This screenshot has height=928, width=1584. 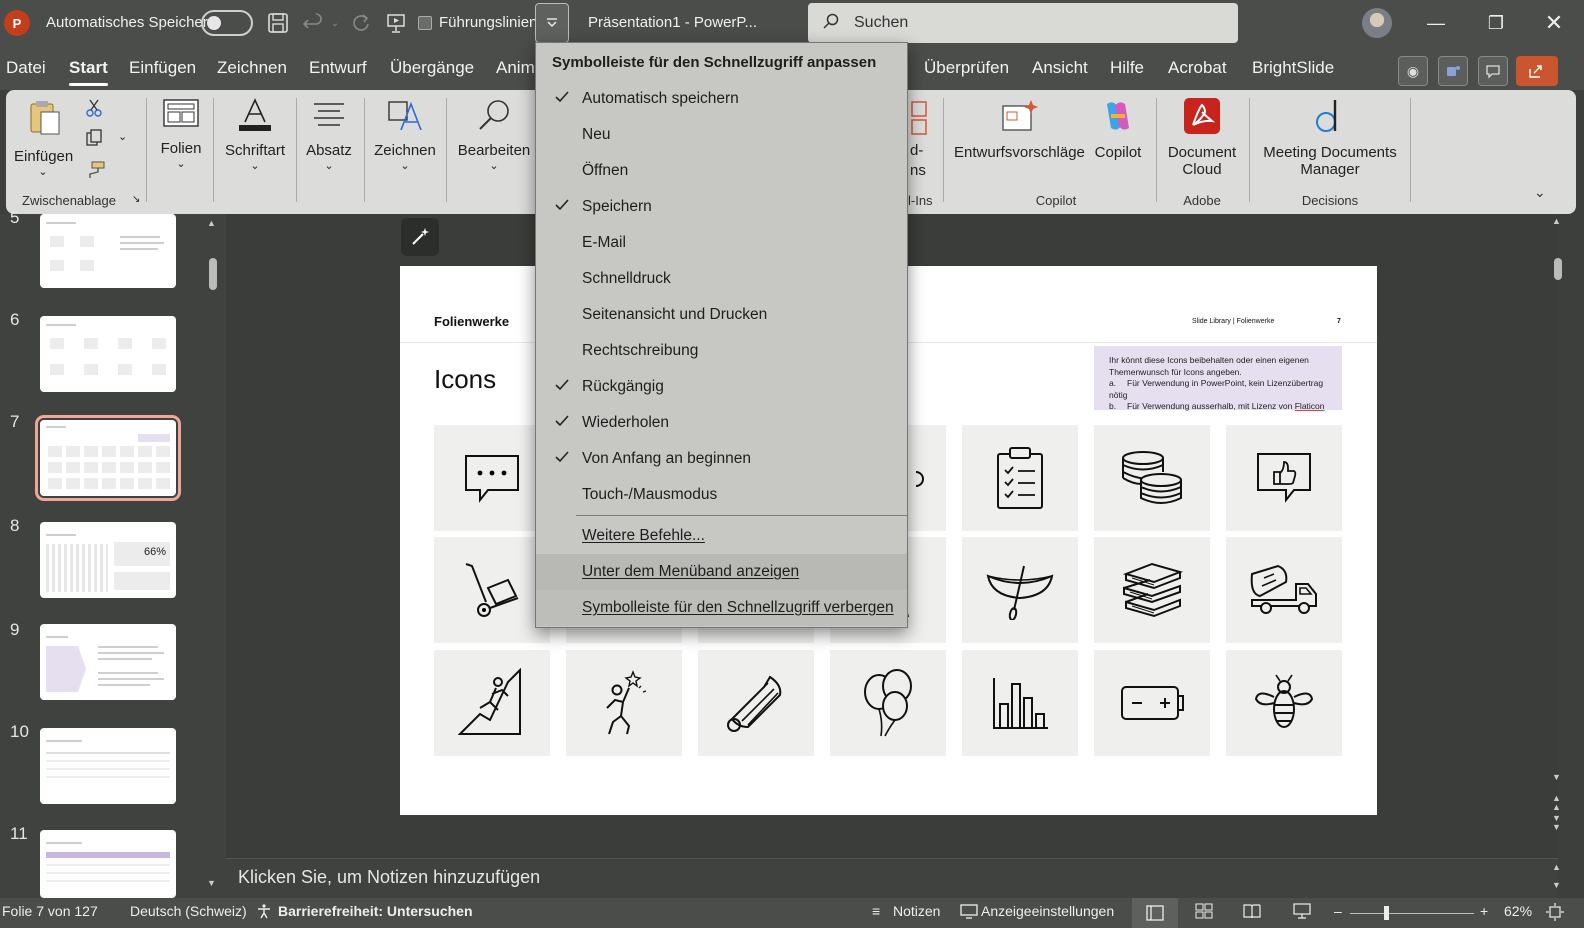 What do you see at coordinates (278, 23) in the screenshot?
I see `save-icon` at bounding box center [278, 23].